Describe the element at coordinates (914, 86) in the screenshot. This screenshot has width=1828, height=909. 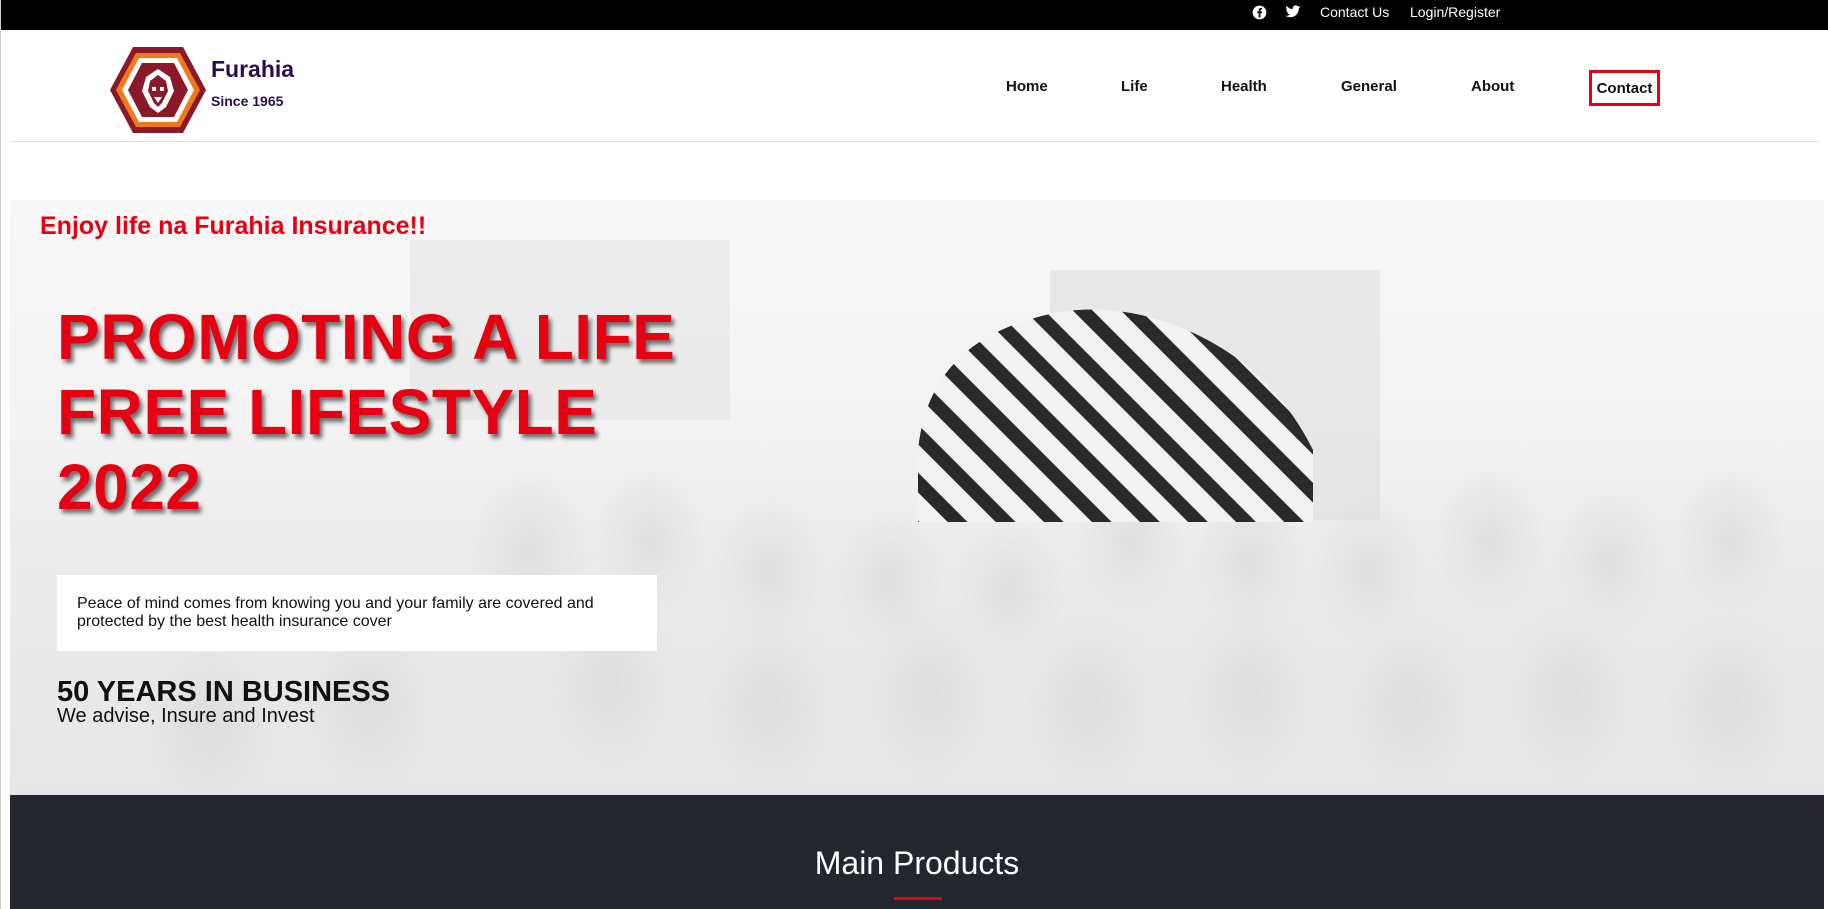
I see `site-header` at that location.